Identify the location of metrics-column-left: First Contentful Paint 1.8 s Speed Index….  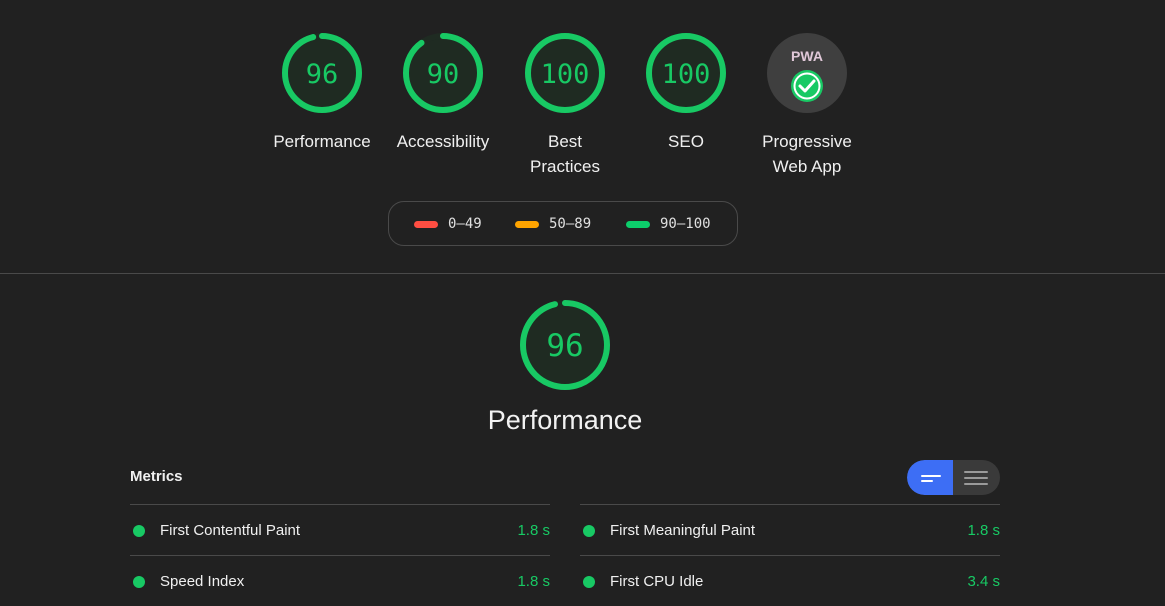
(340, 555).